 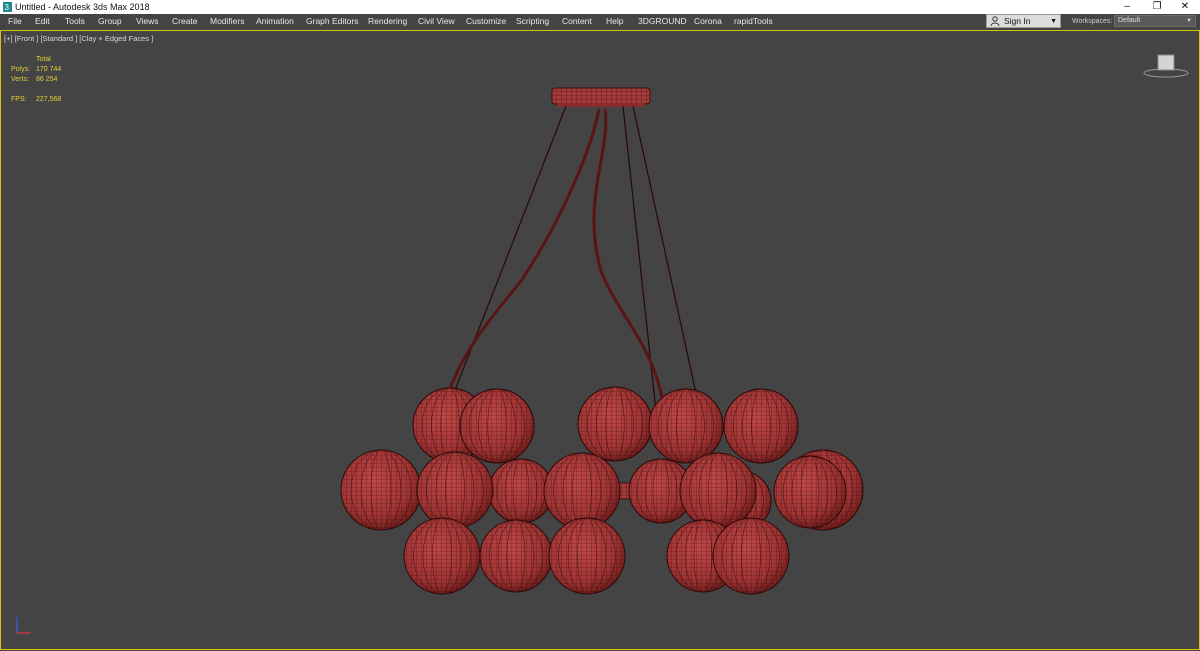 What do you see at coordinates (20, 79) in the screenshot?
I see `verts-label: Verts:` at bounding box center [20, 79].